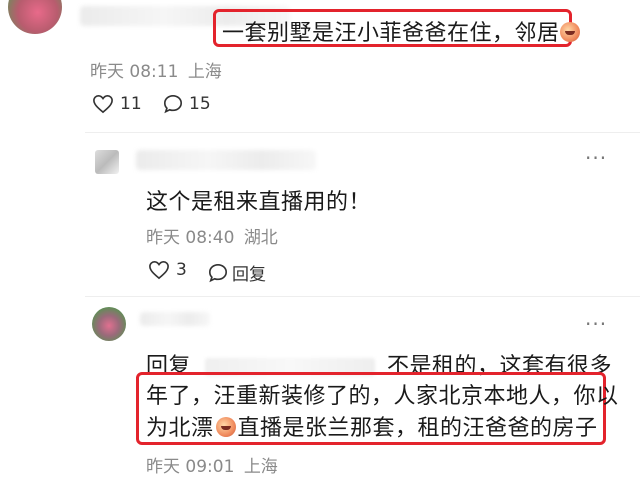 The width and height of the screenshot is (640, 477). I want to click on comment-meta: 昨天 08:40 湖北, so click(212, 235).